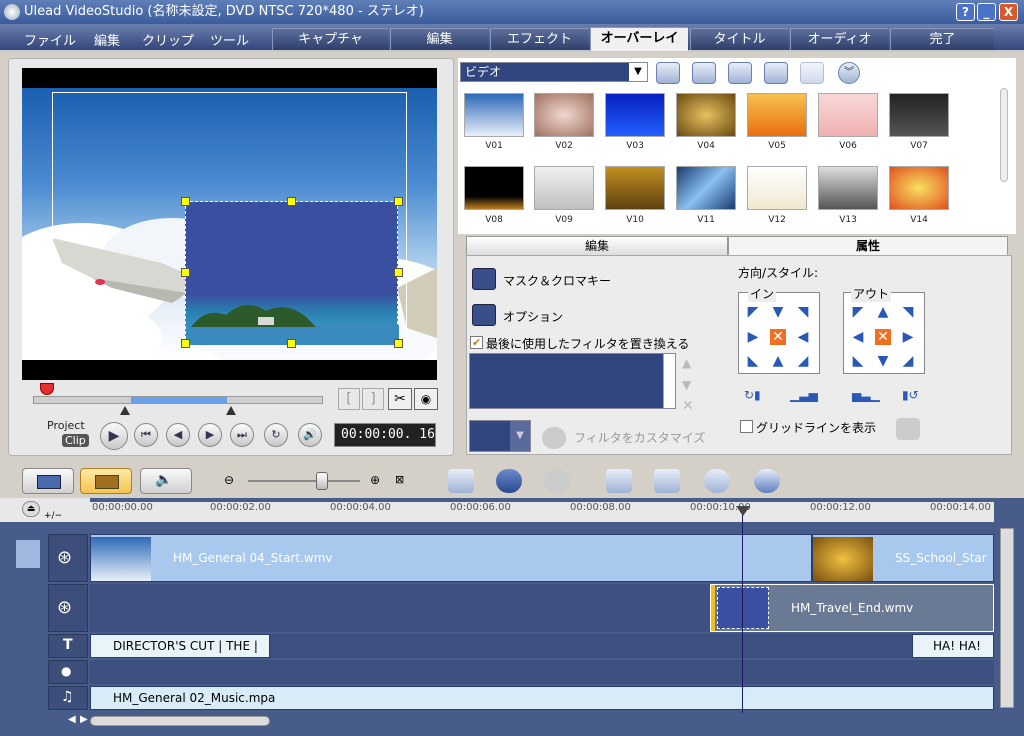 The width and height of the screenshot is (1024, 736). What do you see at coordinates (908, 429) in the screenshot?
I see `grid-settings-icon` at bounding box center [908, 429].